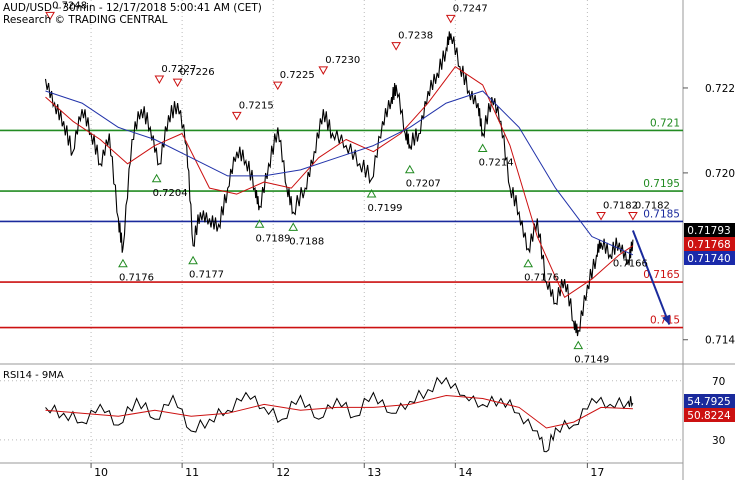 The height and width of the screenshot is (480, 735). What do you see at coordinates (306, 241) in the screenshot?
I see `swing-low-label: 0.7188` at bounding box center [306, 241].